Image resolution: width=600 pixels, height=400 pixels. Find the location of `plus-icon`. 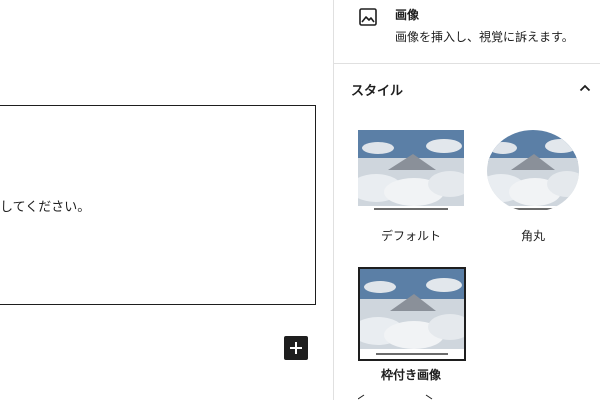

plus-icon is located at coordinates (296, 348).